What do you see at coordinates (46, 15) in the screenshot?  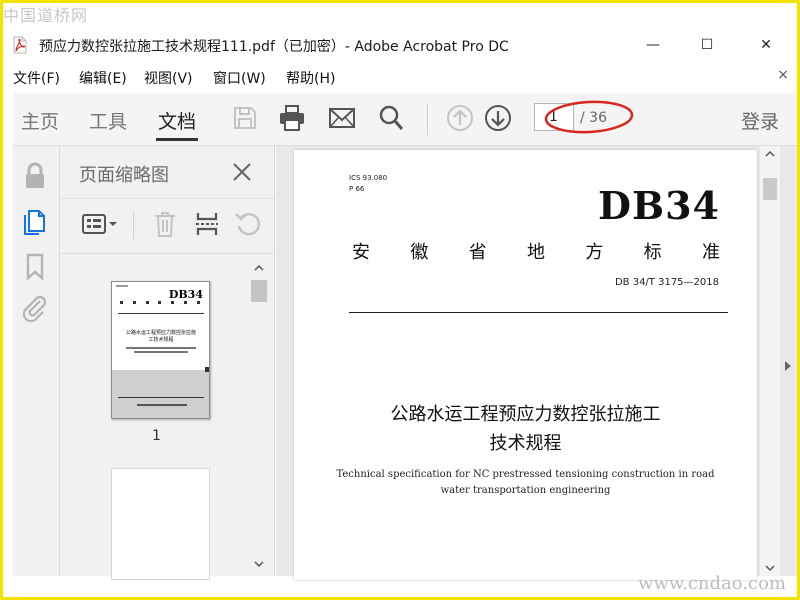 I see `watermark-top: 中国道桥网` at bounding box center [46, 15].